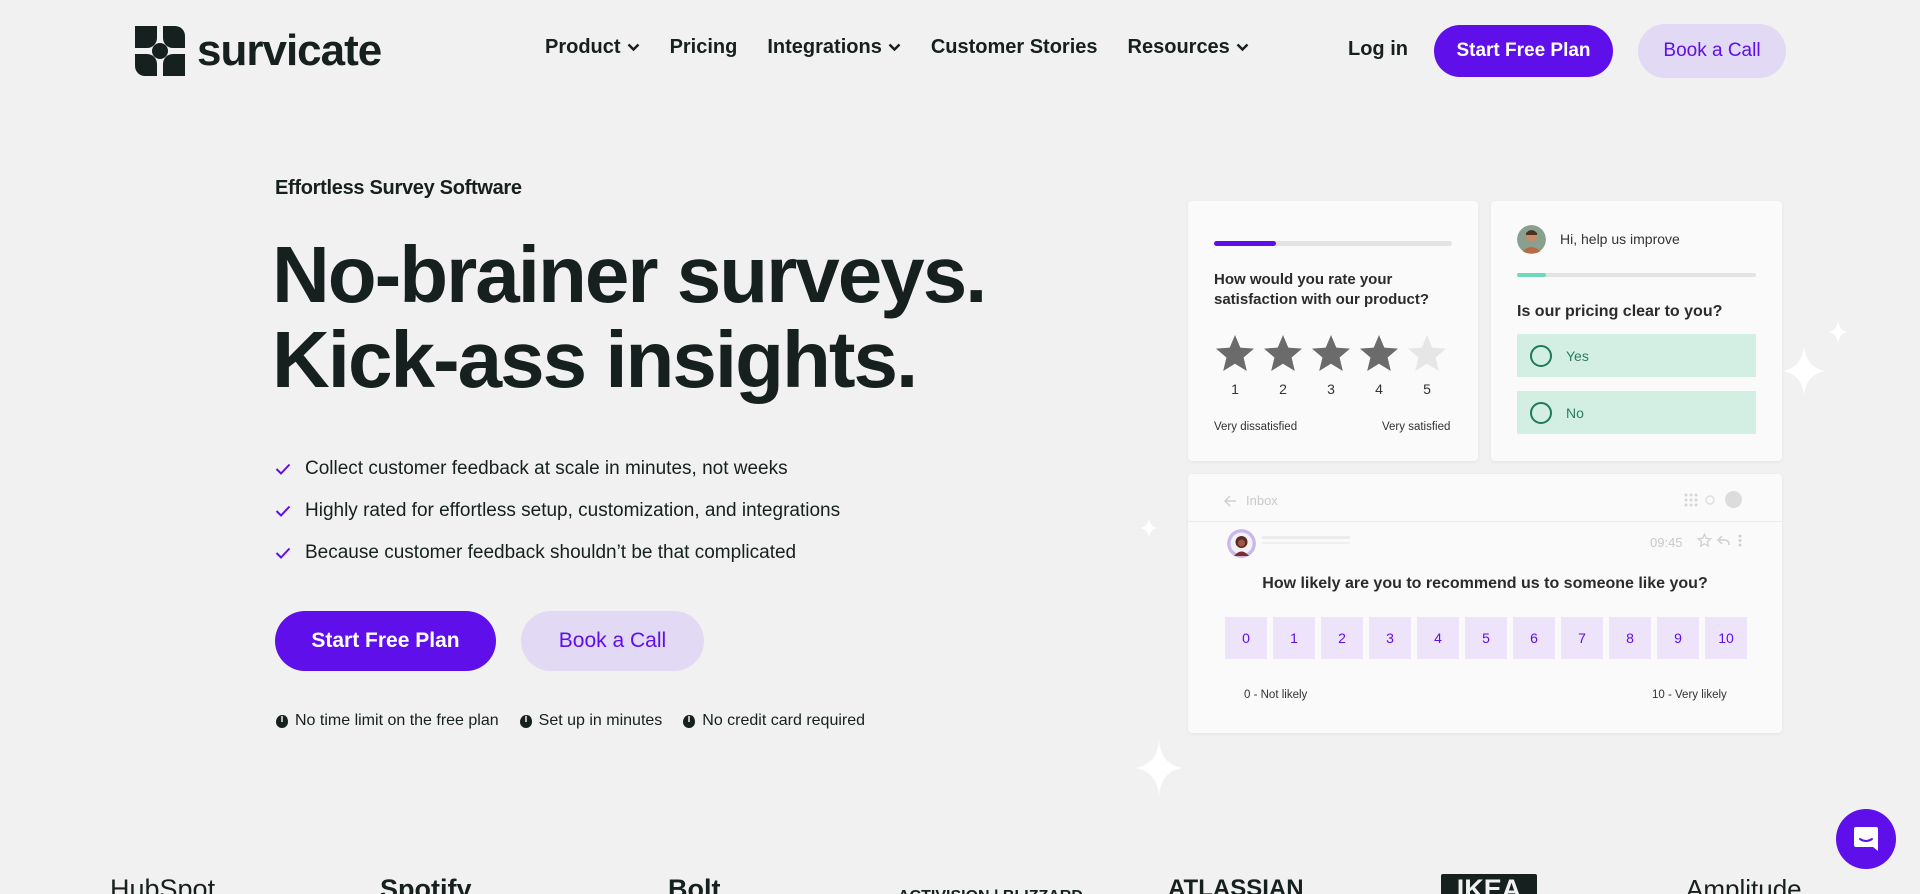 The height and width of the screenshot is (894, 1920). I want to click on logo-amplitude: Amplitude, so click(1744, 884).